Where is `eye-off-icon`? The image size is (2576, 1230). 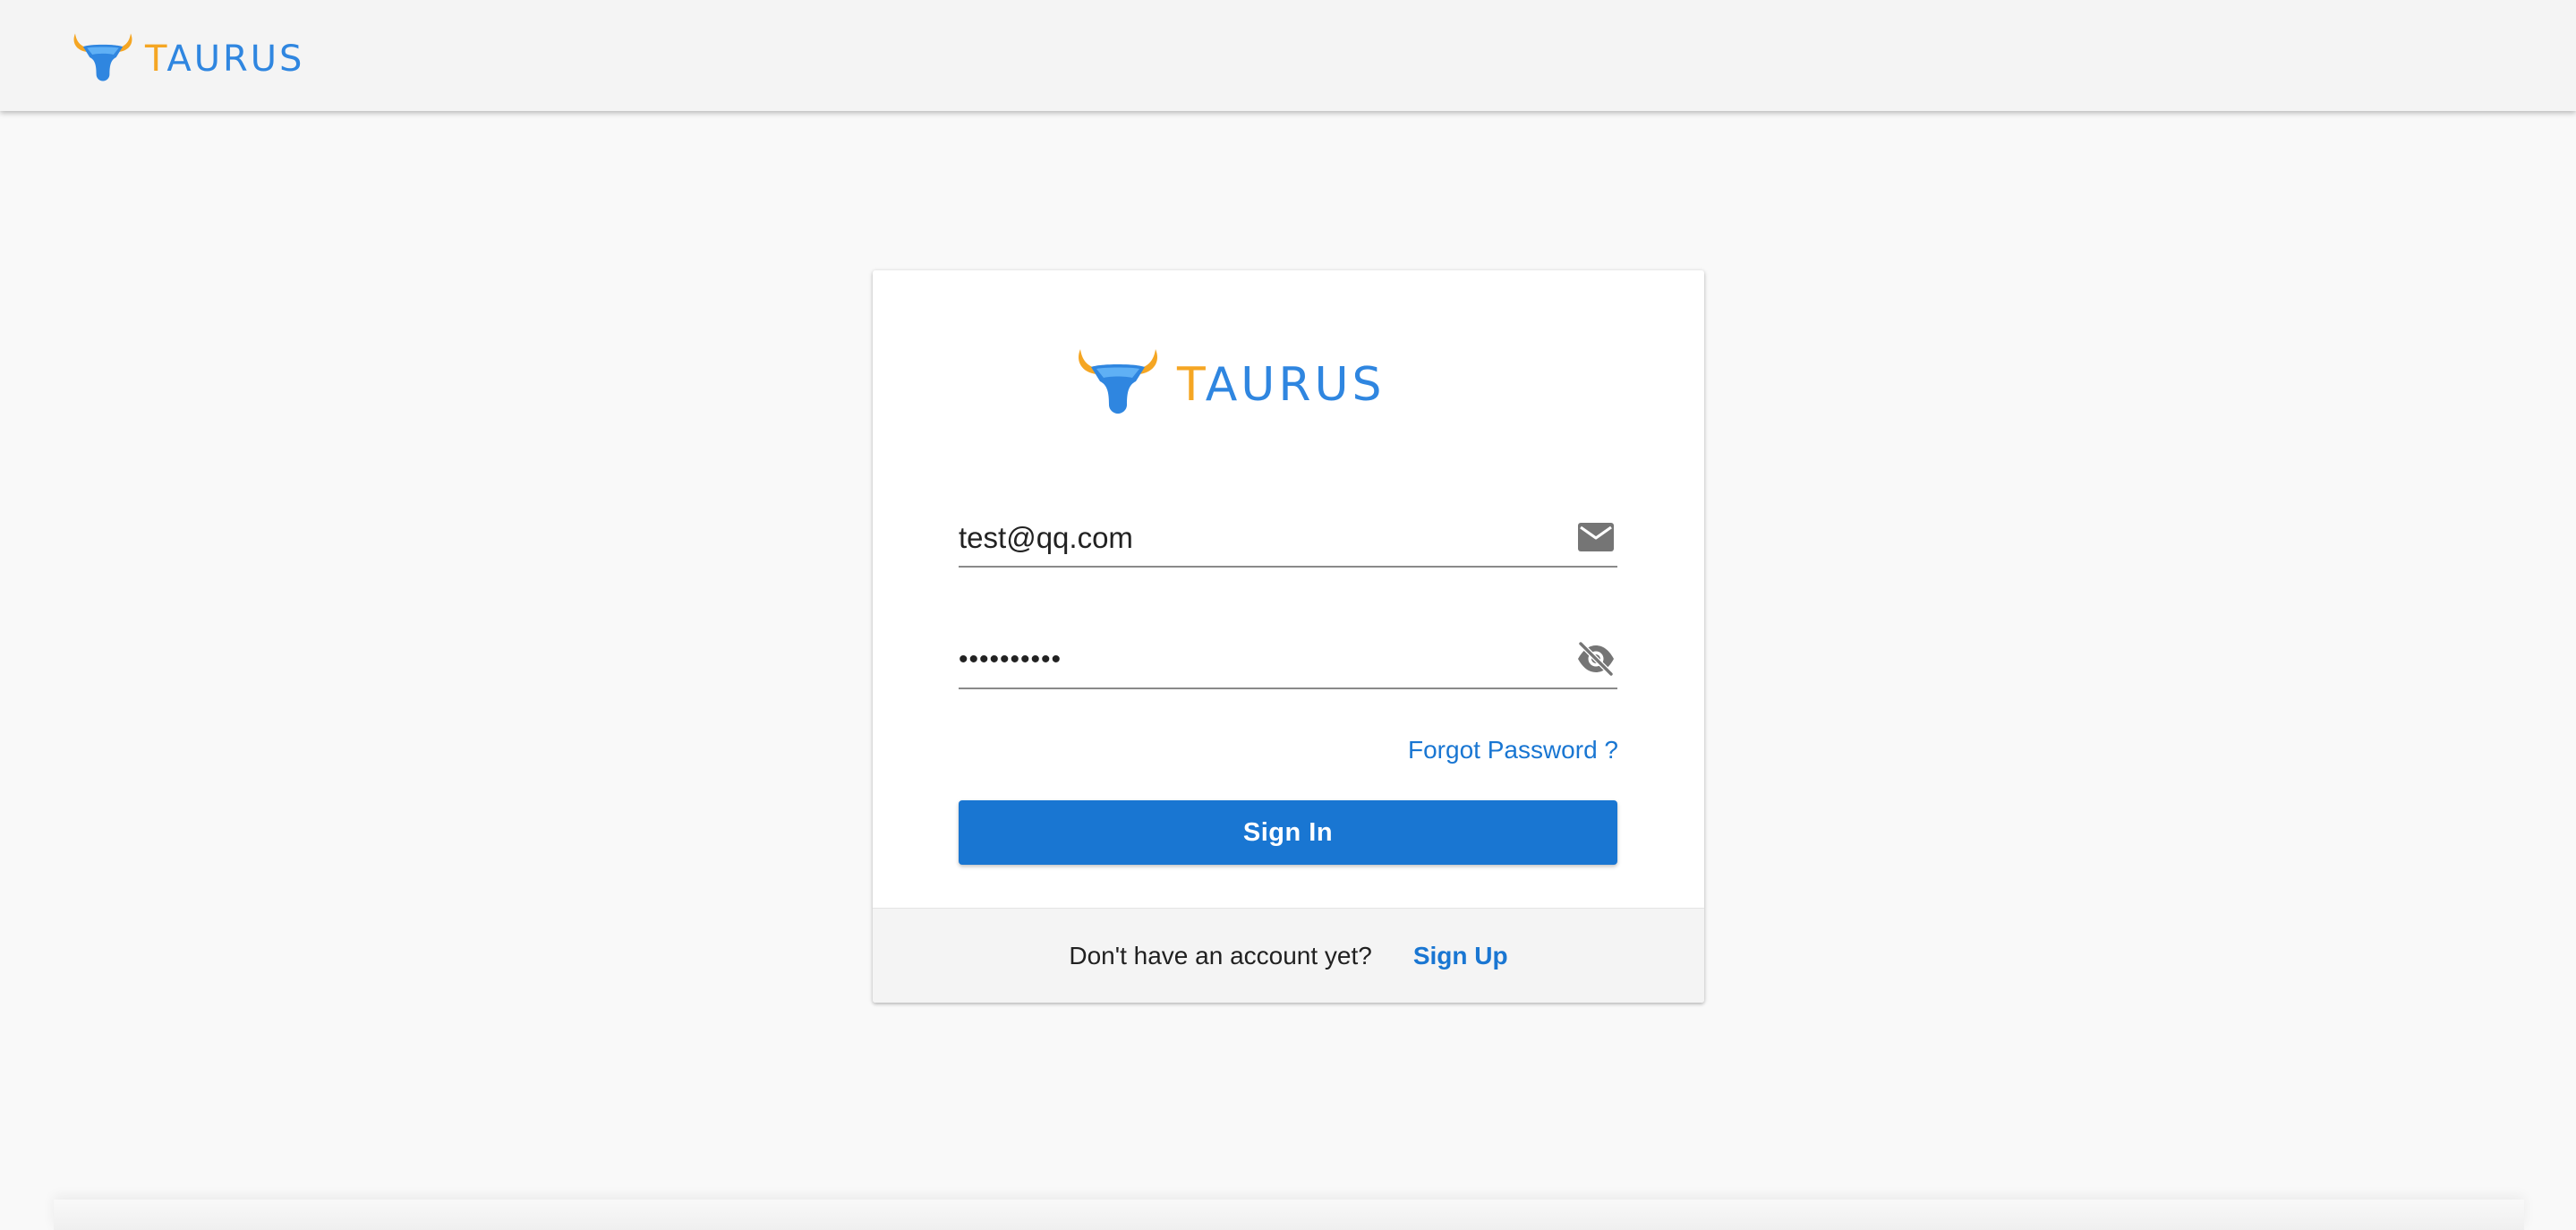 eye-off-icon is located at coordinates (1595, 658).